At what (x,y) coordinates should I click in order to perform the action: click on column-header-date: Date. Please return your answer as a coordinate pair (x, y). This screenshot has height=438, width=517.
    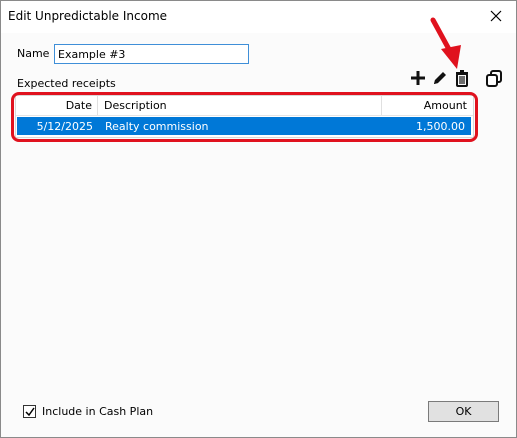
    Looking at the image, I should click on (54, 105).